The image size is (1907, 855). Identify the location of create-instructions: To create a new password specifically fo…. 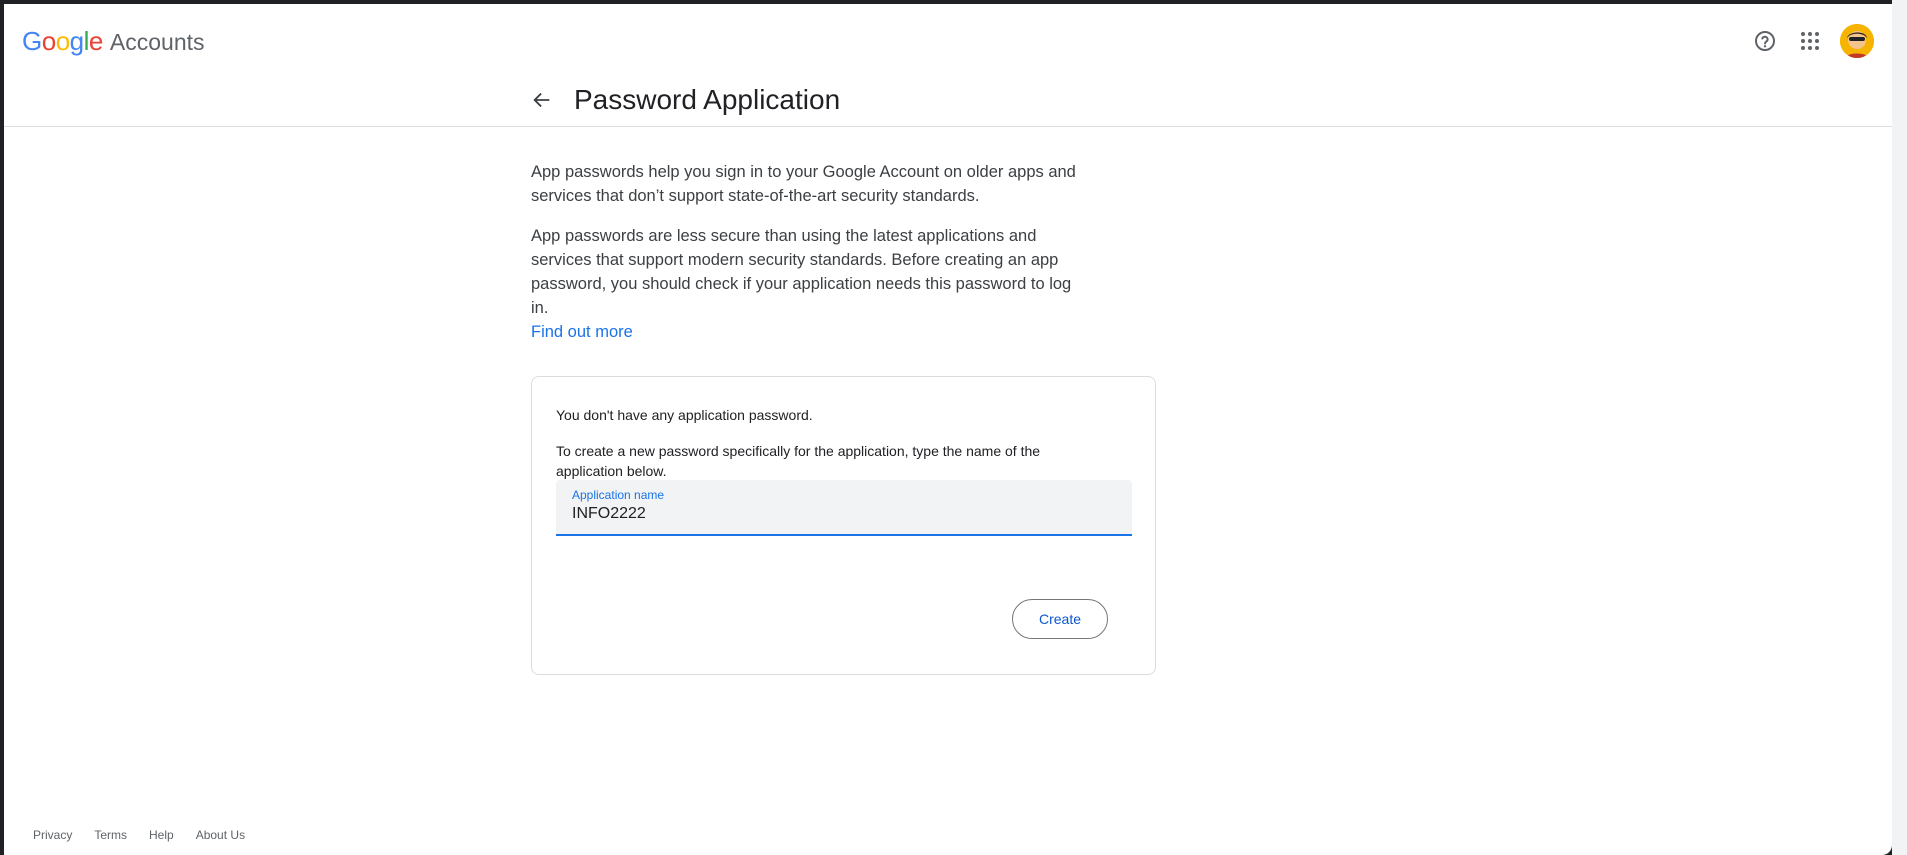
(798, 461).